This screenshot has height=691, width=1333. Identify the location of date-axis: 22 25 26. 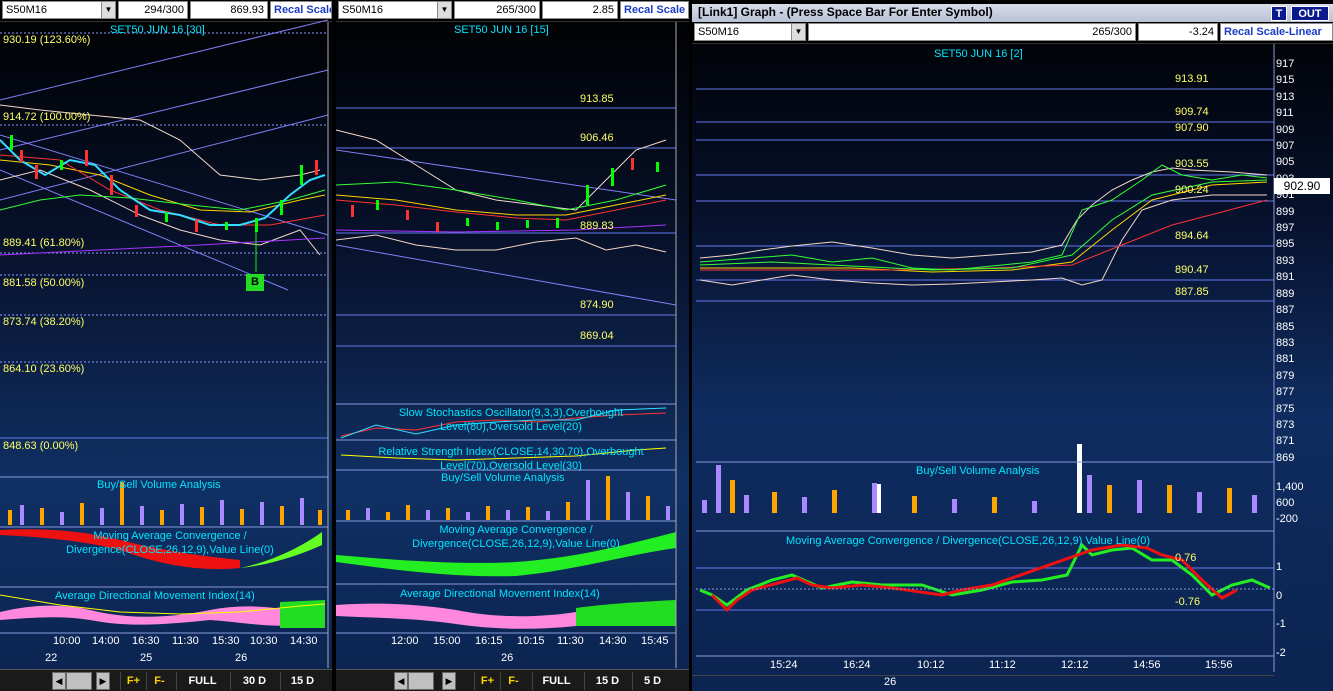
(164, 659).